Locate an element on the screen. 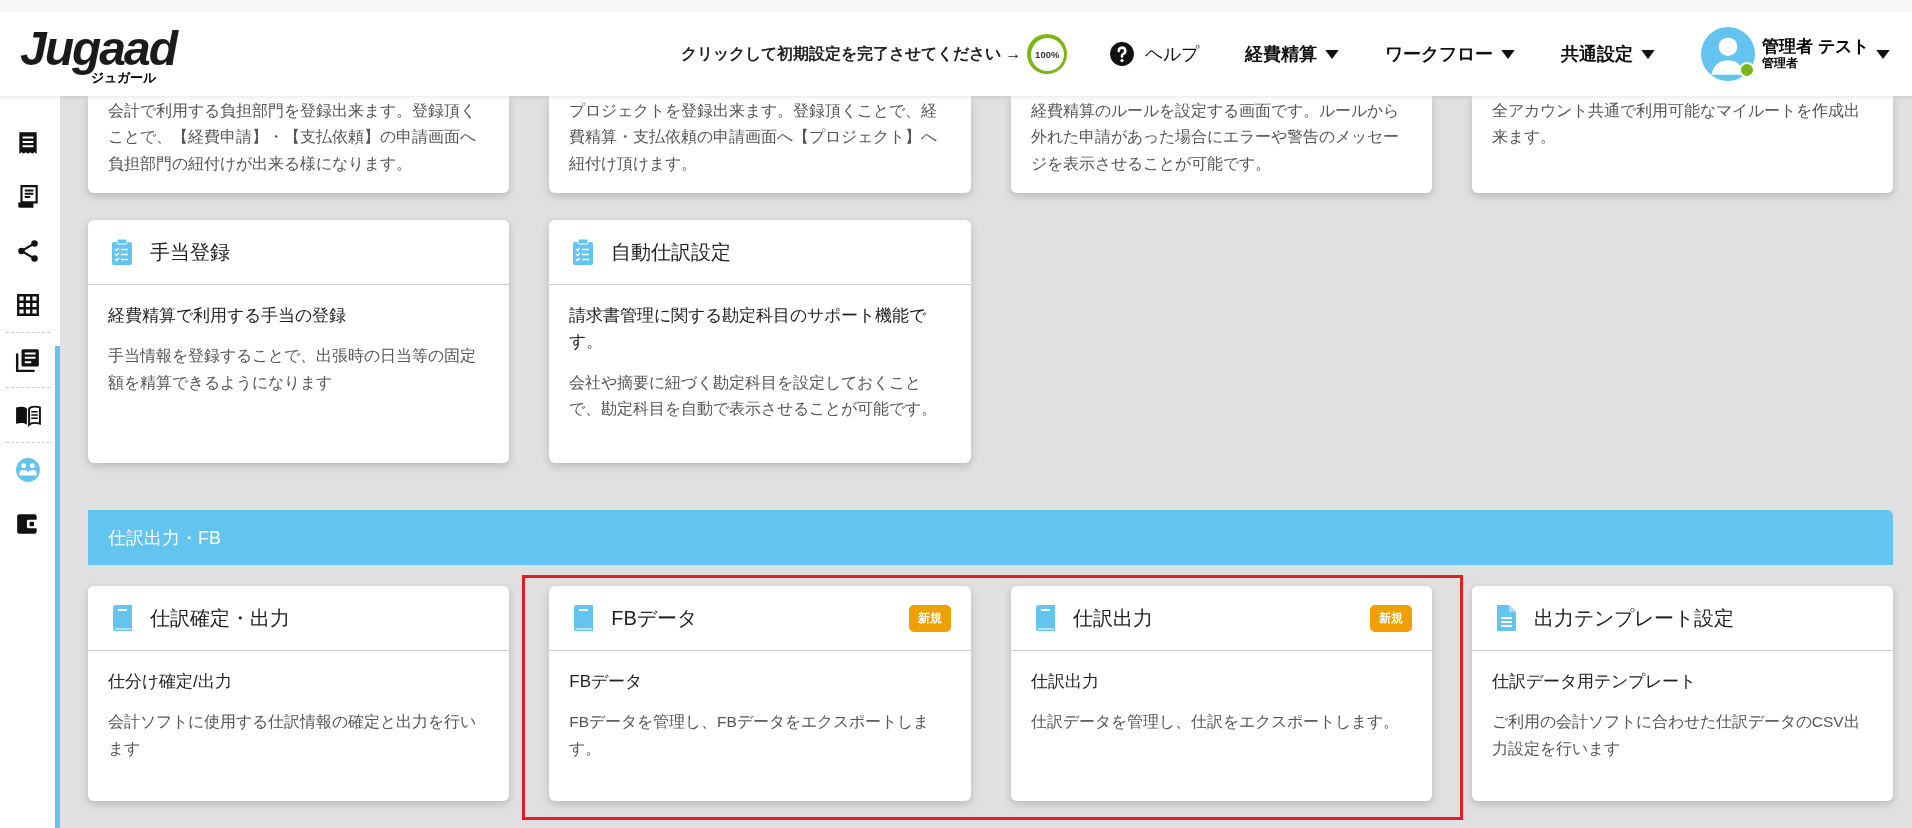 The height and width of the screenshot is (828, 1912). settings-card: 経費精算のルールを設定する画面です。ルールから外れた申請があった場合にエラーや警告のメッセージを表示させることが可能です。 is located at coordinates (1221, 145).